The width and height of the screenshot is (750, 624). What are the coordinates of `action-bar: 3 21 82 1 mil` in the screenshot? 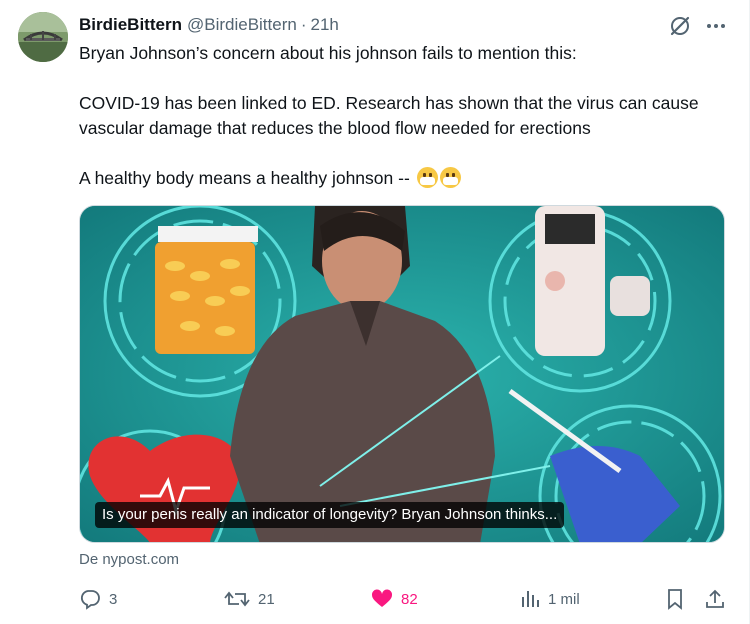 It's located at (404, 599).